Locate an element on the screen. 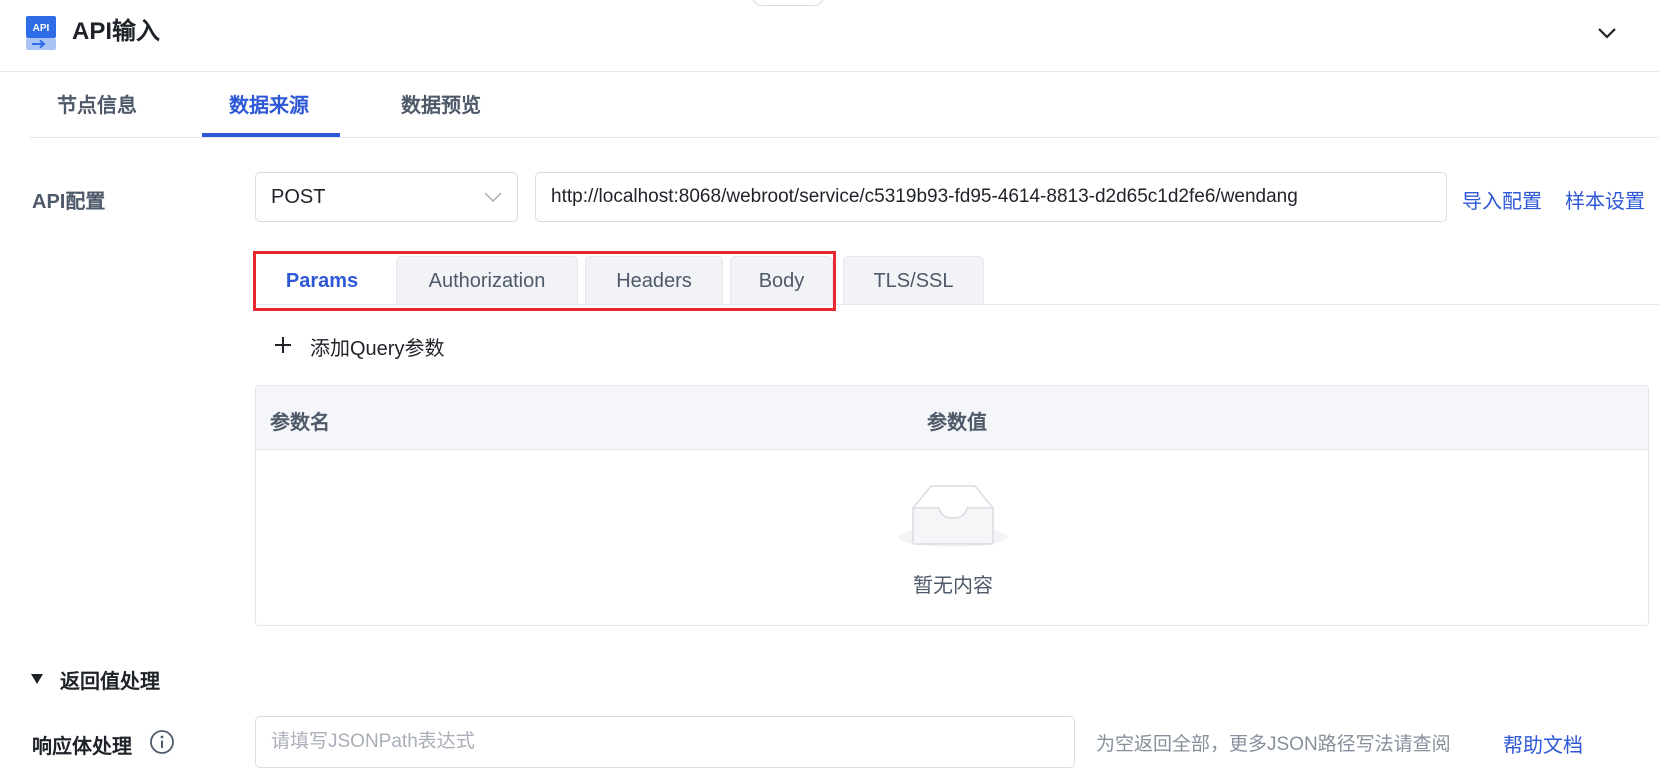 Image resolution: width=1659 pixels, height=768 pixels. highlight-annotation-box is located at coordinates (544, 281).